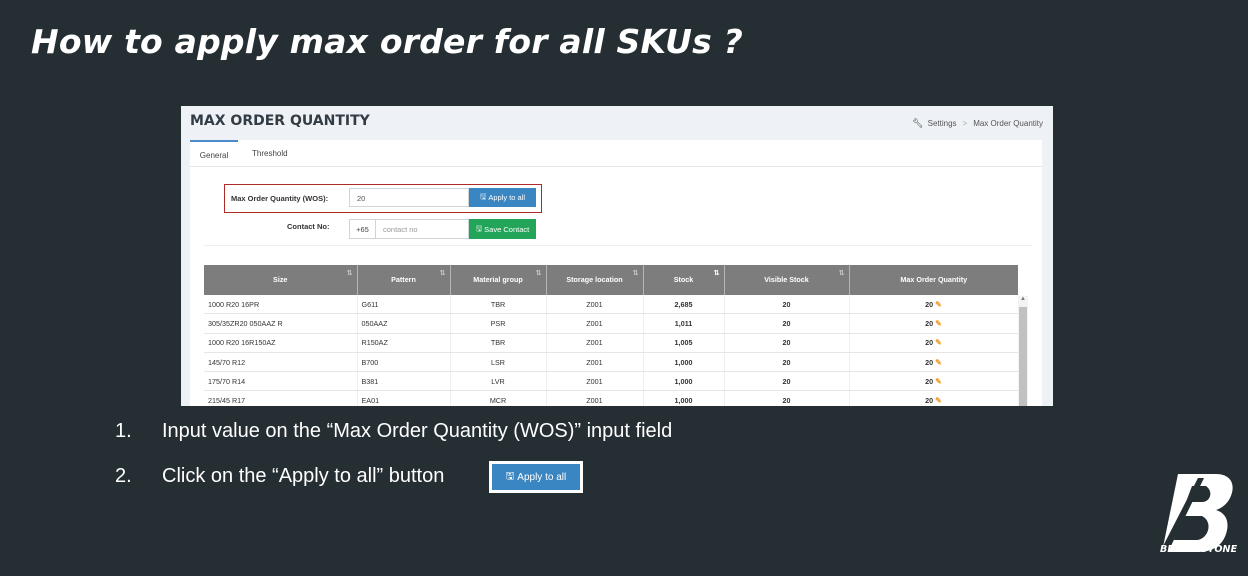 This screenshot has height=576, width=1248. Describe the element at coordinates (123, 431) in the screenshot. I see `step-number: 1.` at that location.